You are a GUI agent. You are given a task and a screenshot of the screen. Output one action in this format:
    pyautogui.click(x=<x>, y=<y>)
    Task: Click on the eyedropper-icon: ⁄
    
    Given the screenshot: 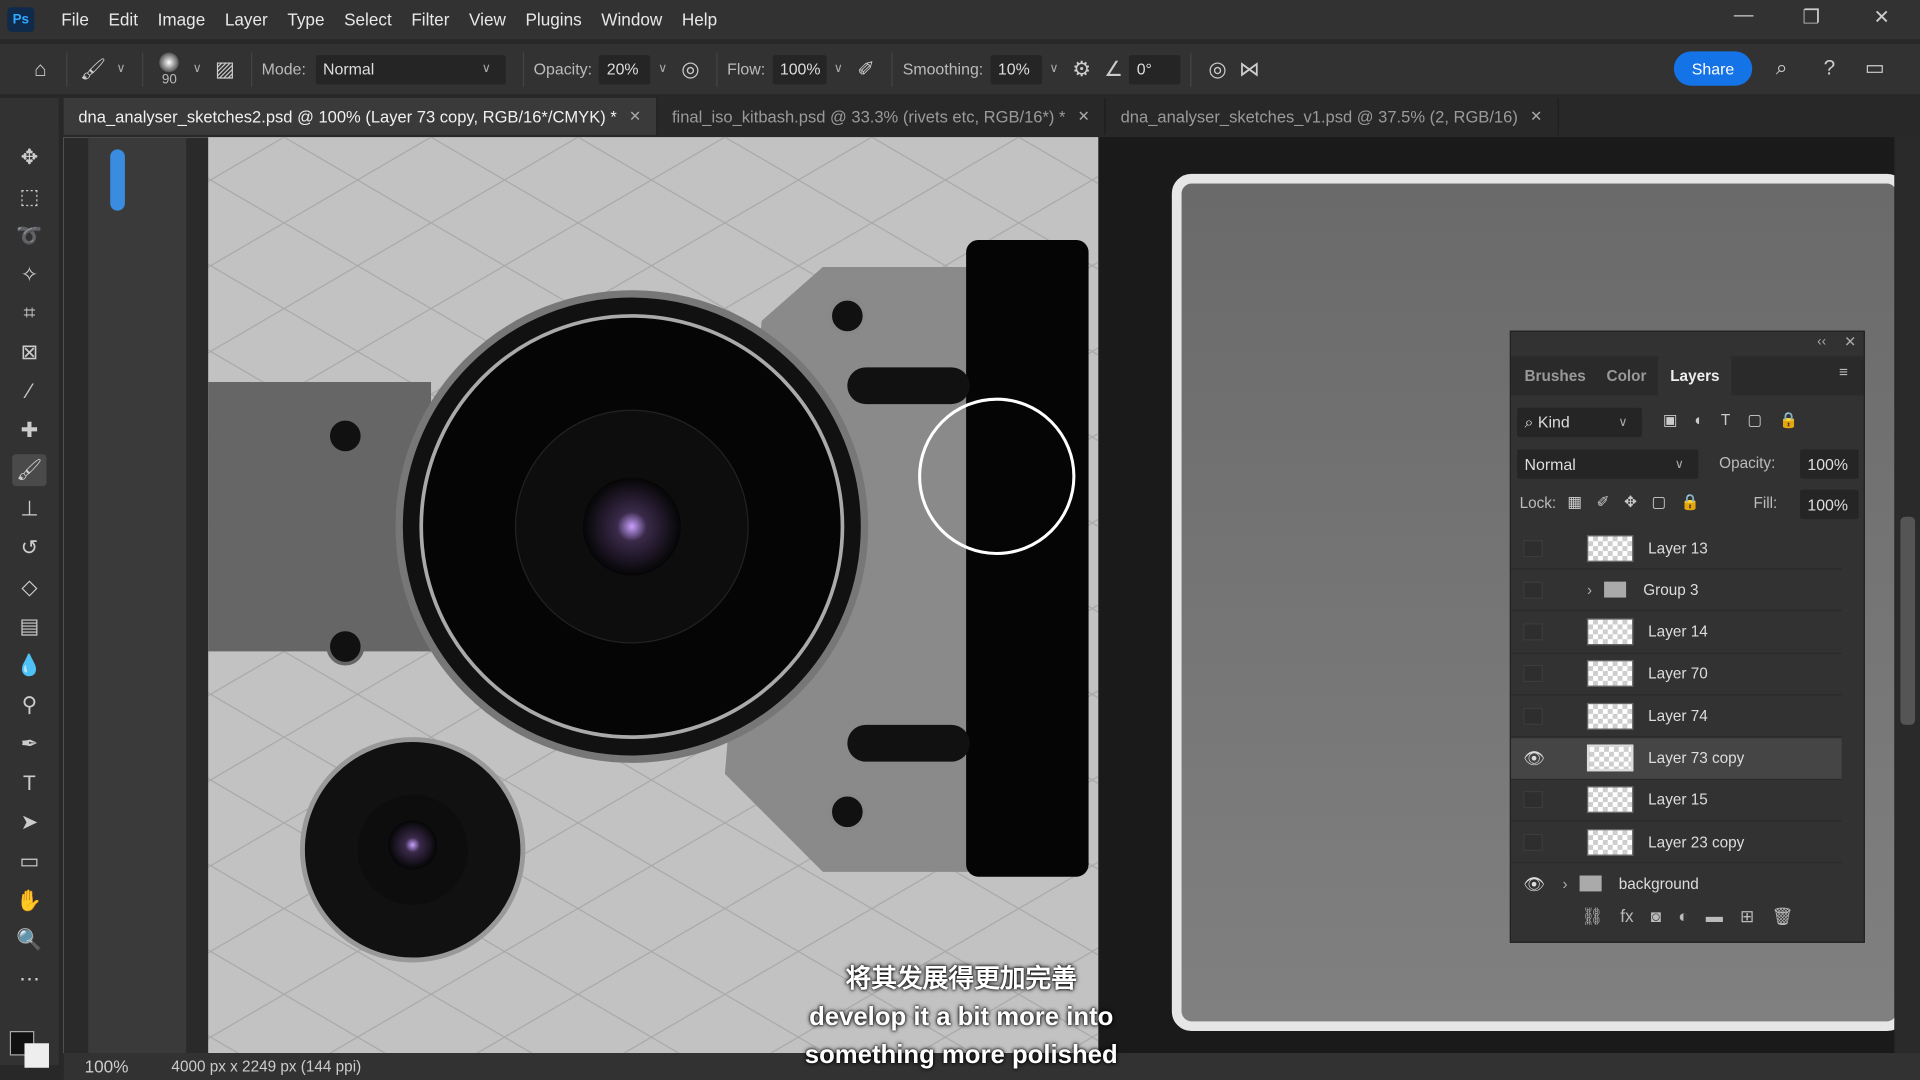 What is the action you would take?
    pyautogui.click(x=29, y=392)
    